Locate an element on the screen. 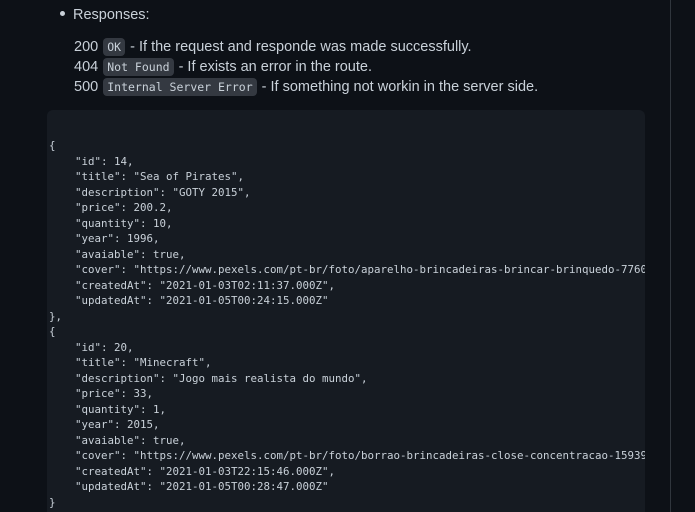 The width and height of the screenshot is (695, 512). code-line: "price": 200.2, is located at coordinates (111, 207).